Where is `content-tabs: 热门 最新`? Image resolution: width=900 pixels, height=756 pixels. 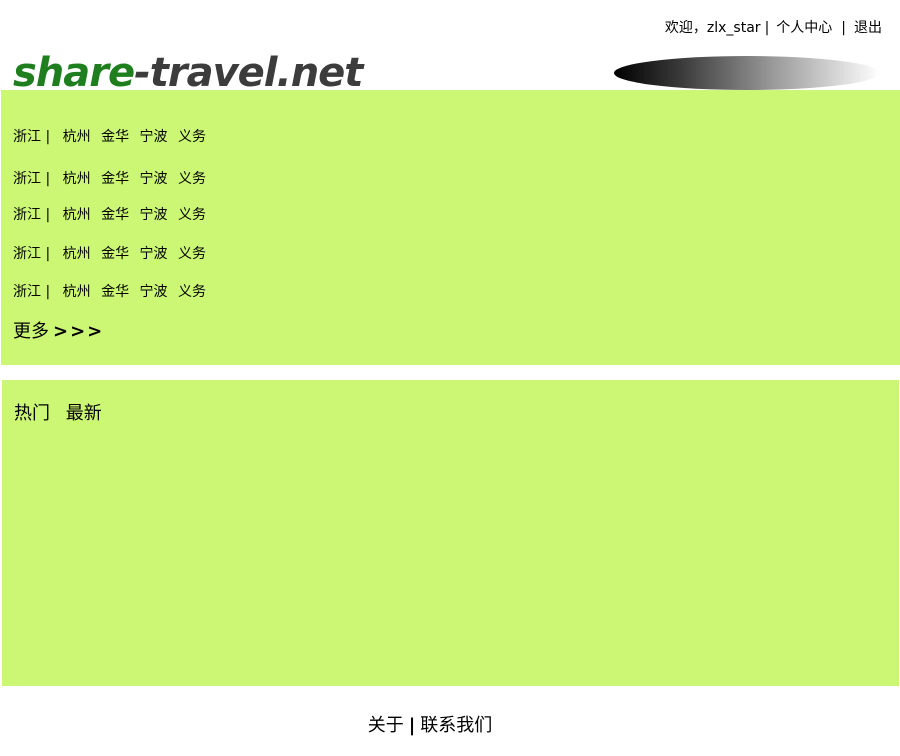 content-tabs: 热门 最新 is located at coordinates (63, 414).